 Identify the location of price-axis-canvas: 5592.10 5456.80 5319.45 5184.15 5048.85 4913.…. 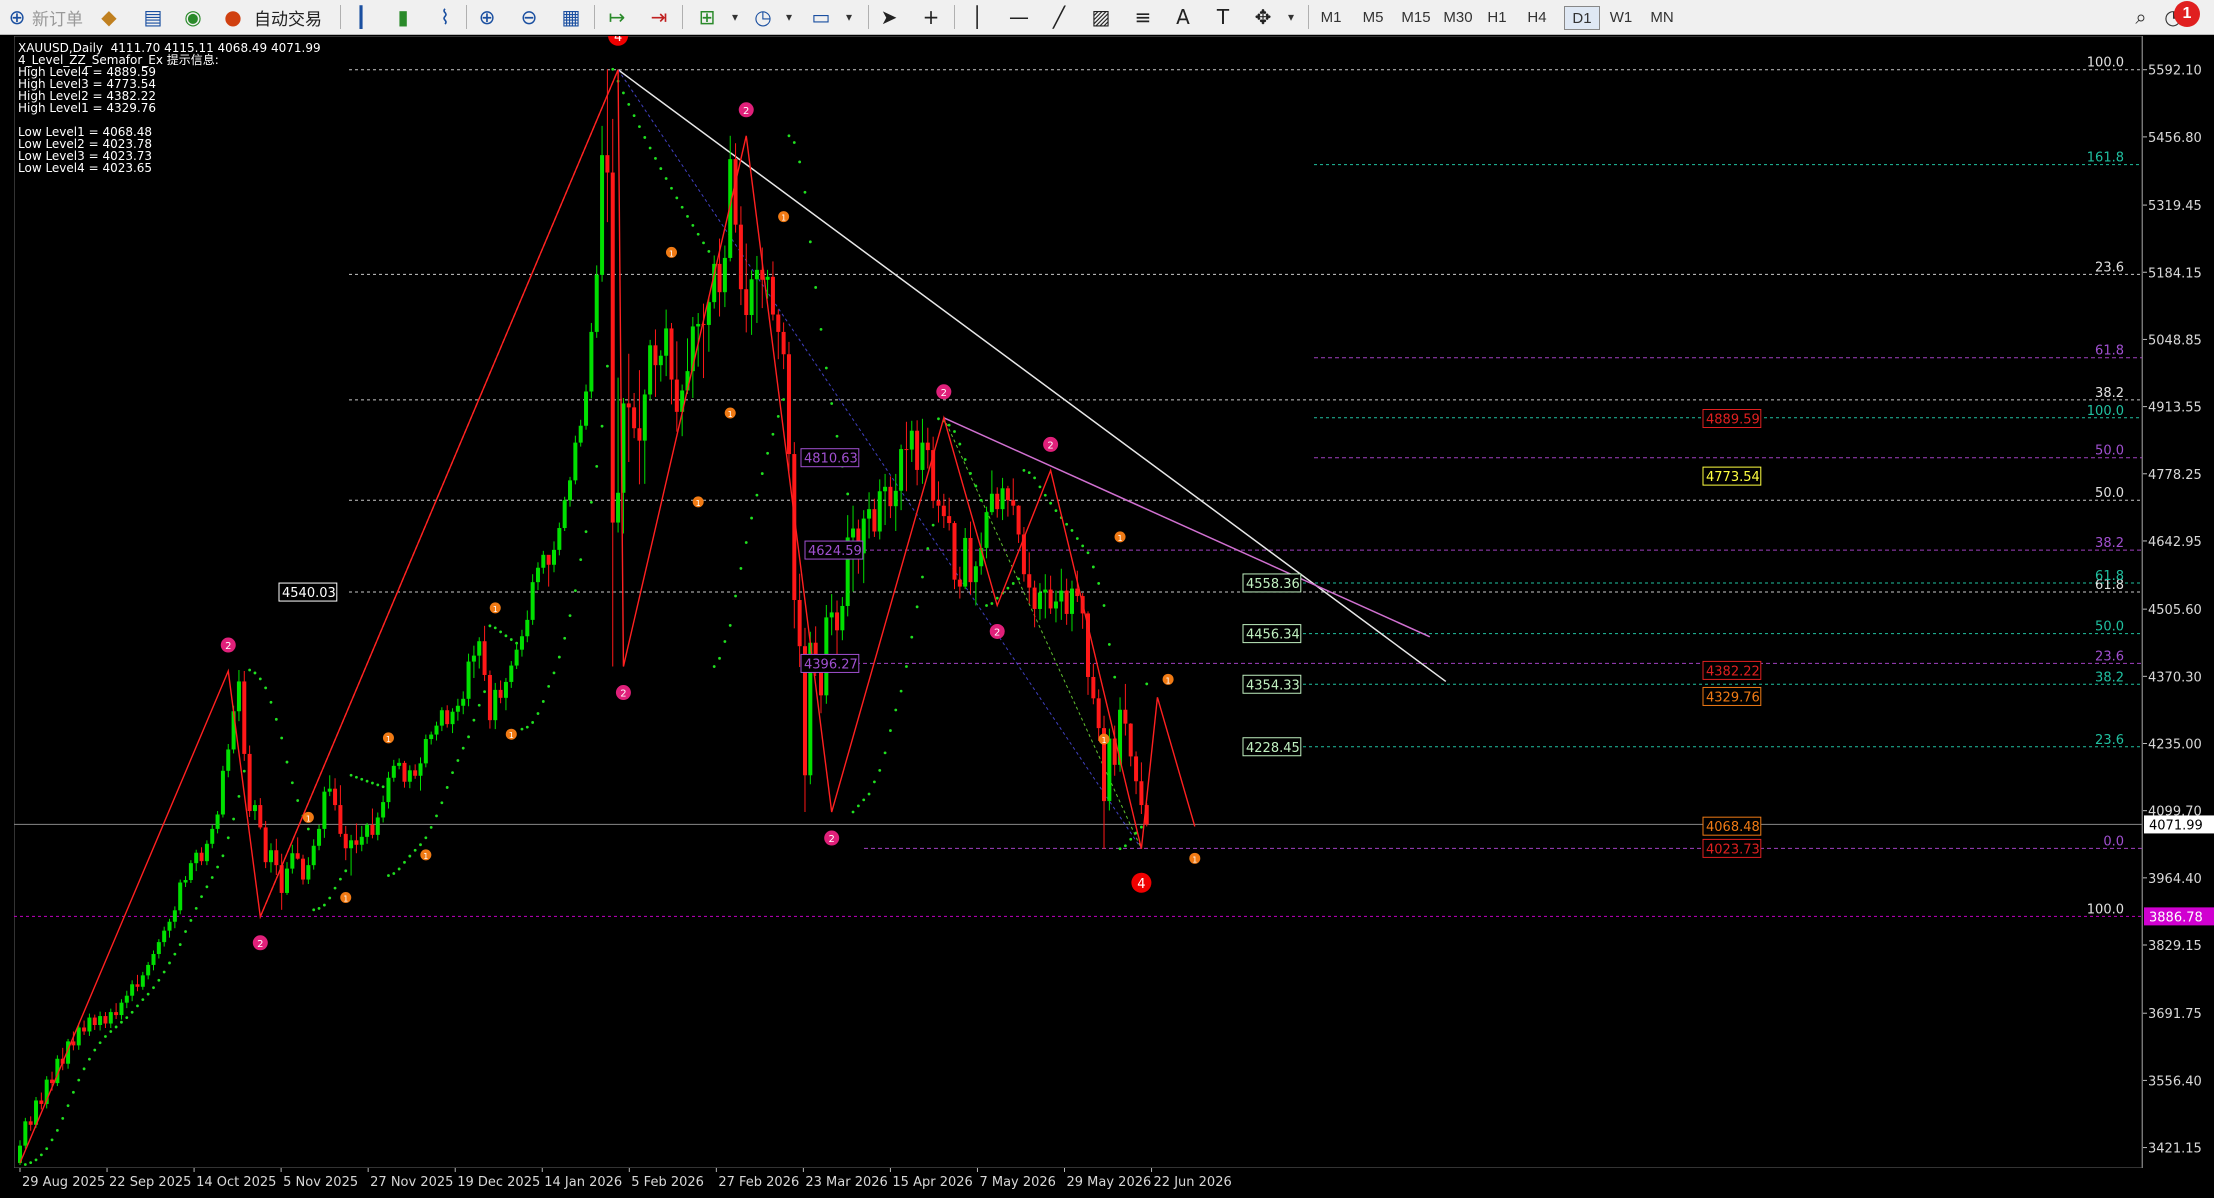
(2178, 610).